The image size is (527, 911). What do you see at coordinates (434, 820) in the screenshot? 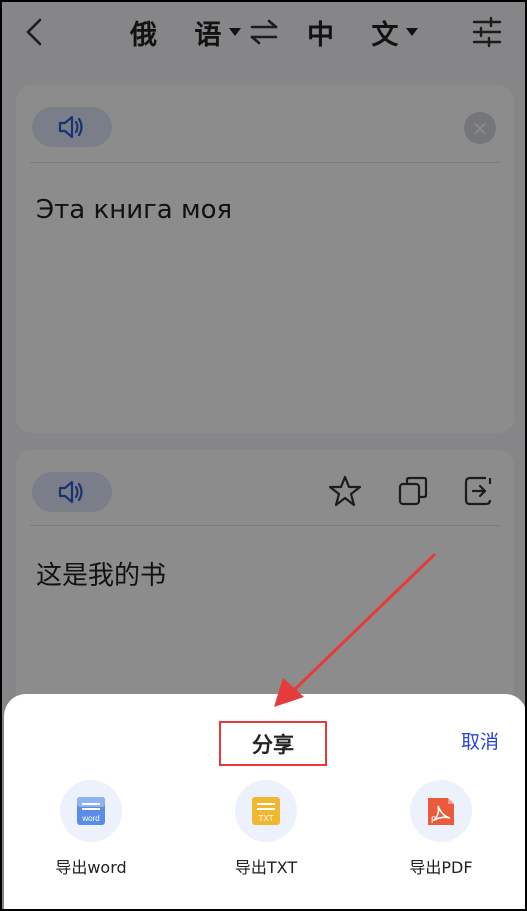
I see `svg-text: P` at bounding box center [434, 820].